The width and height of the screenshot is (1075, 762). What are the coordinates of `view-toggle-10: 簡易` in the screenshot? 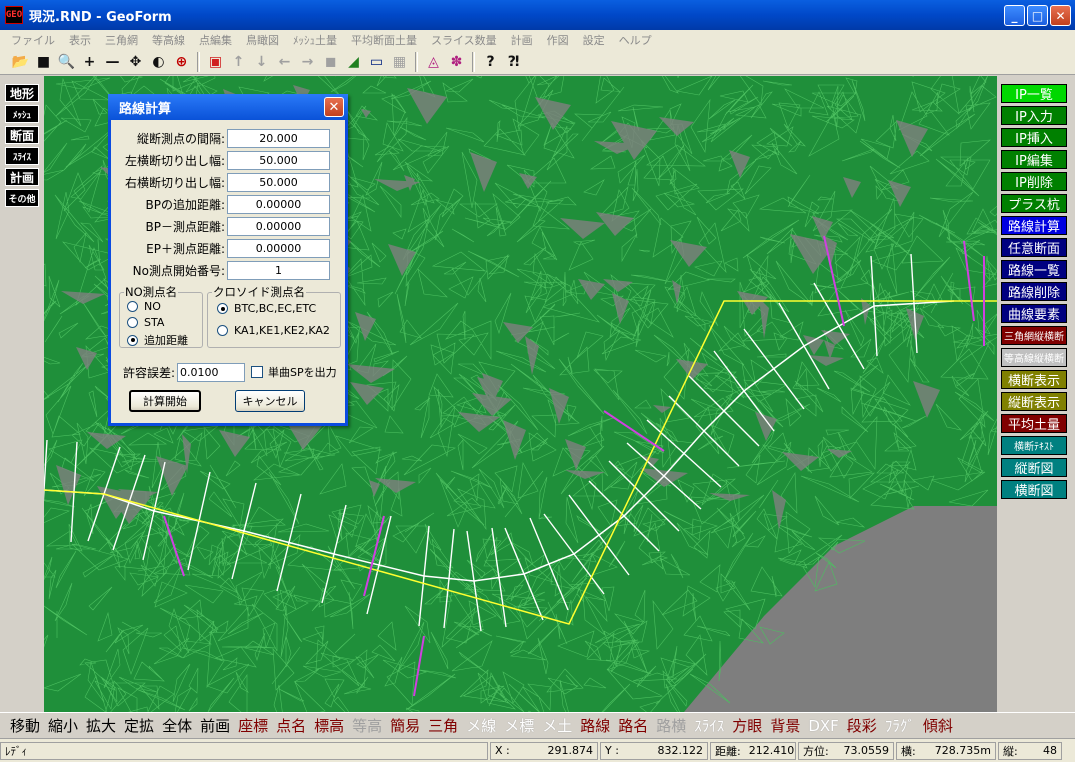 It's located at (405, 725).